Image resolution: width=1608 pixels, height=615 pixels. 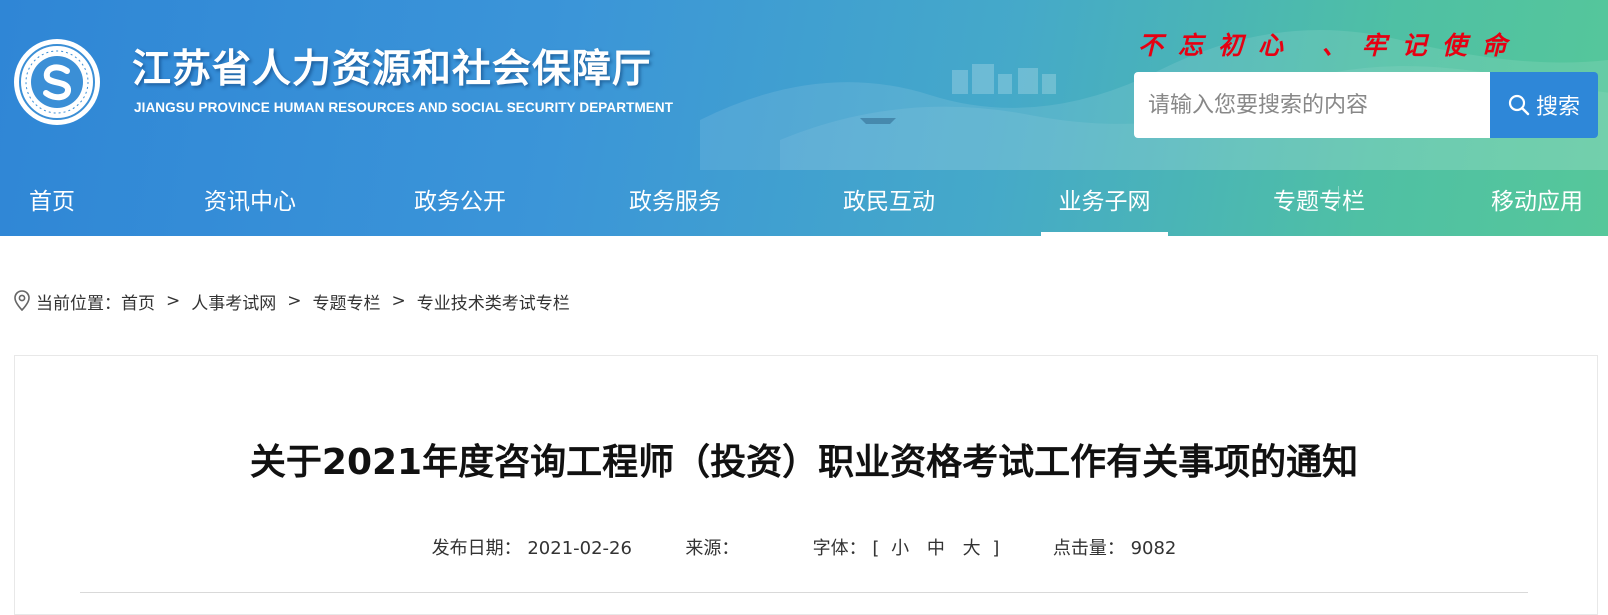 What do you see at coordinates (1104, 205) in the screenshot?
I see `nav-item-business-subsites: 业务子网` at bounding box center [1104, 205].